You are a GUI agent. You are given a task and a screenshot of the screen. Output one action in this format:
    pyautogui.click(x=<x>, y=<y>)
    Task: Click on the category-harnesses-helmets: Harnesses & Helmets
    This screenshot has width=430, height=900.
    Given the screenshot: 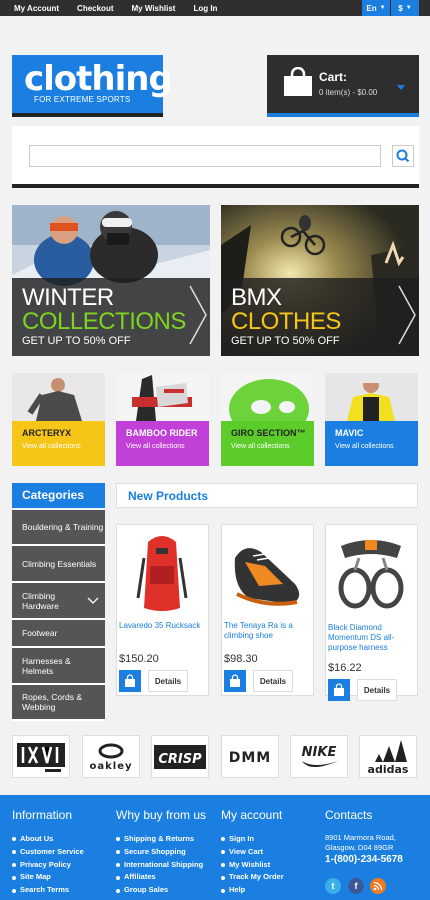 What is the action you would take?
    pyautogui.click(x=58, y=666)
    